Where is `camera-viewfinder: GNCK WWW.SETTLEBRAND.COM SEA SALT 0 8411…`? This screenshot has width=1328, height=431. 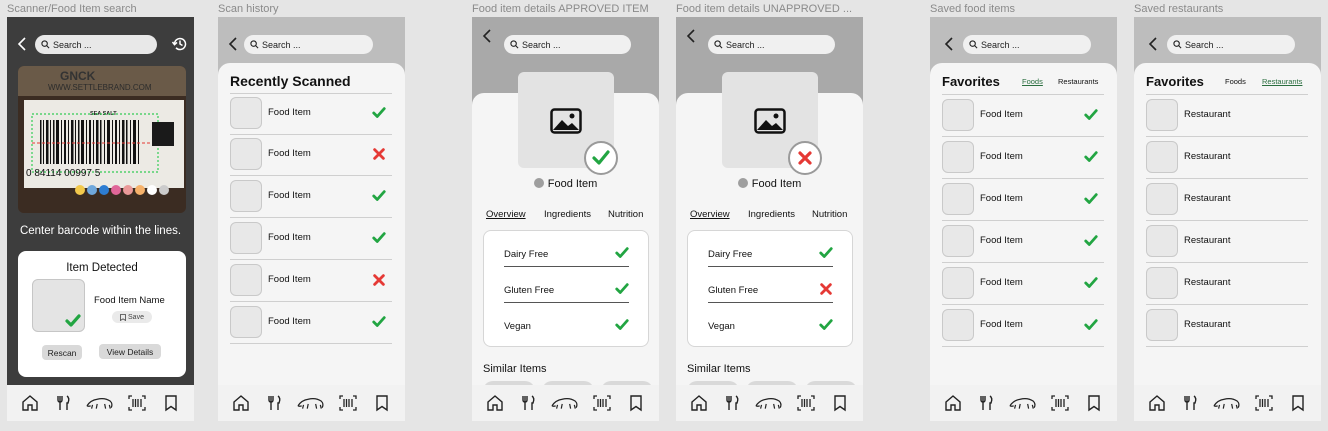
camera-viewfinder: GNCK WWW.SETTLEBRAND.COM SEA SALT 0 8411… is located at coordinates (102, 139).